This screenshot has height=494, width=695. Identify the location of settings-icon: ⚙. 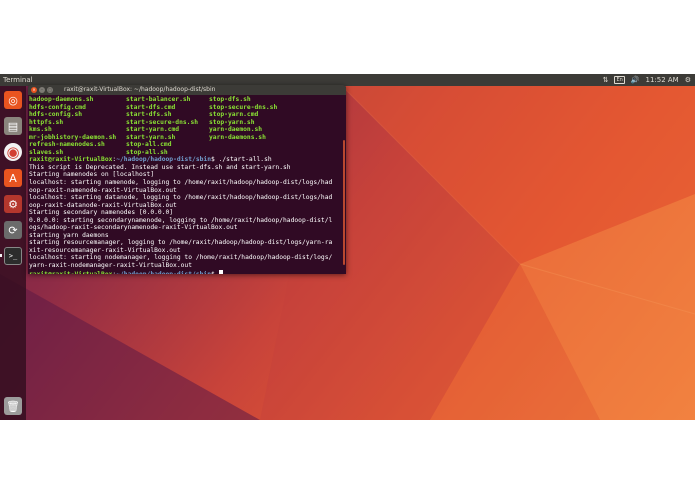
(13, 204).